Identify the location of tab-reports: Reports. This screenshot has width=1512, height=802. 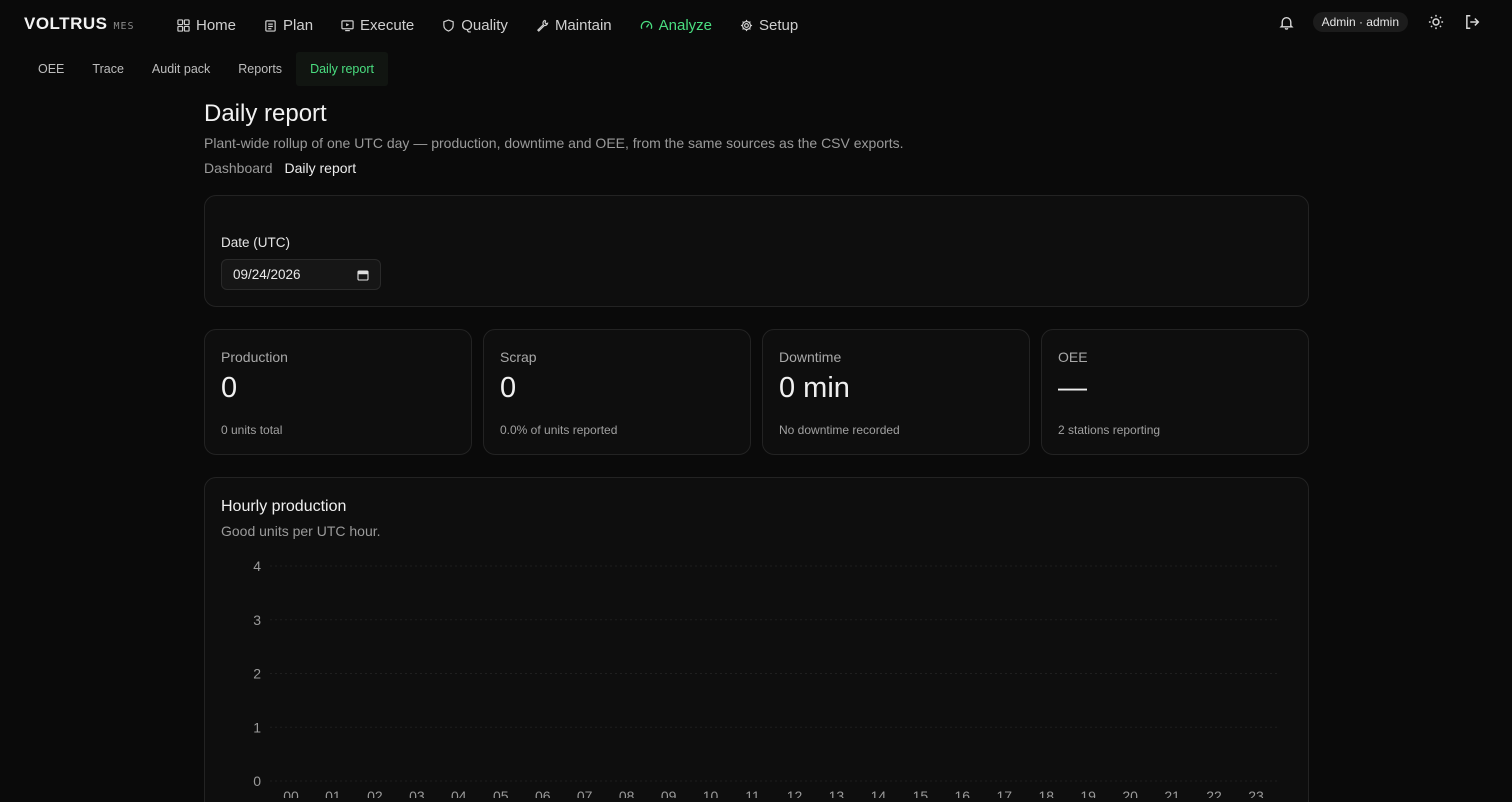
(260, 69).